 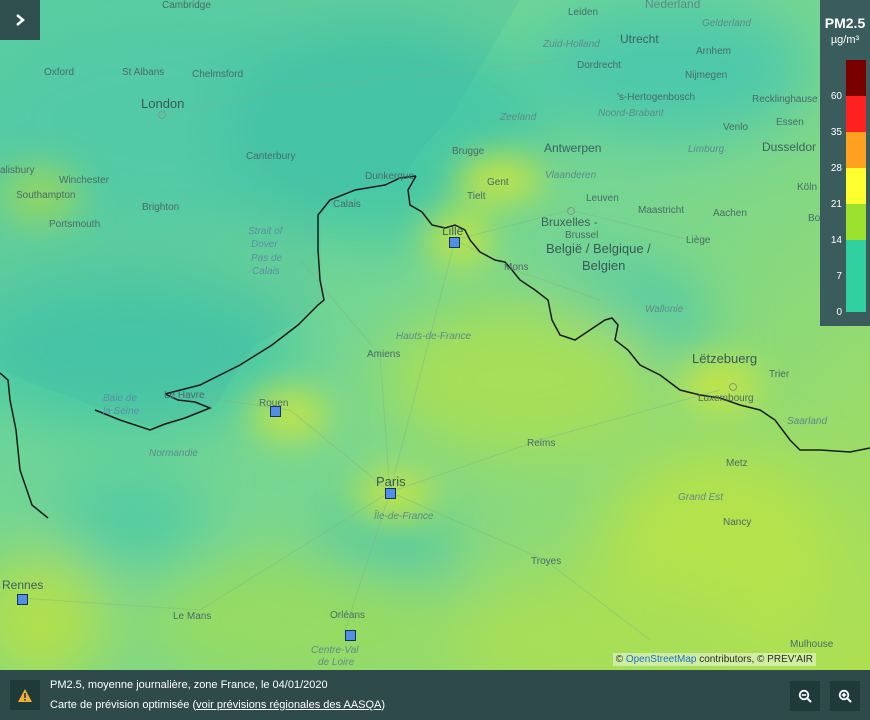 What do you see at coordinates (265, 231) in the screenshot?
I see `water-label-strait-of: Strait of` at bounding box center [265, 231].